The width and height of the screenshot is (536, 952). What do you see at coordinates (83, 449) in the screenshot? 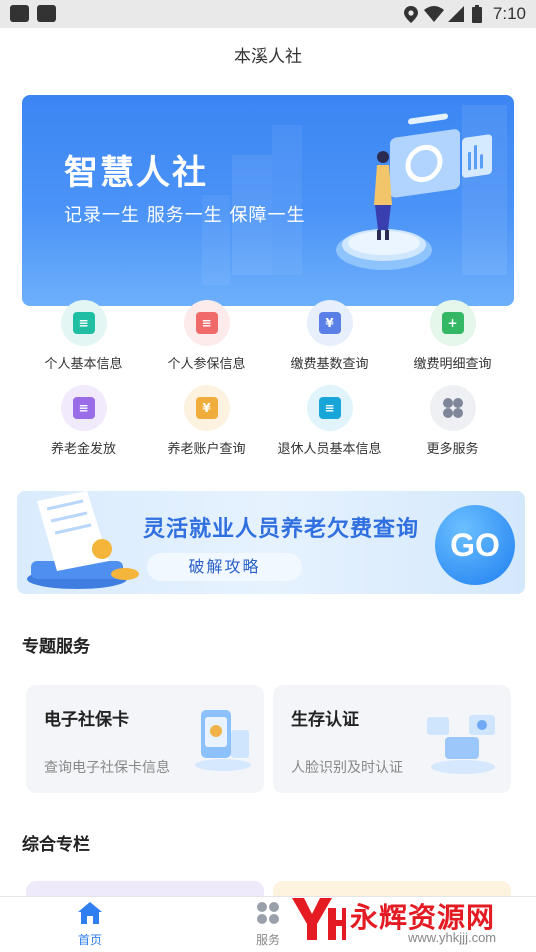
I see `grid-item-label: 养老金发放` at bounding box center [83, 449].